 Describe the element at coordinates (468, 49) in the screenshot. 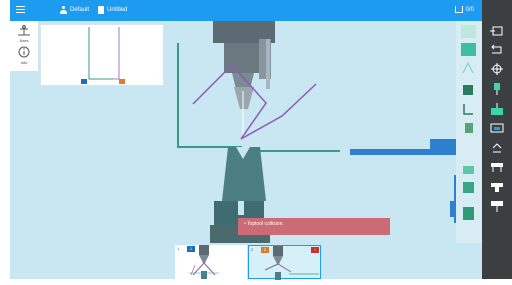

I see `punch-library-button` at that location.